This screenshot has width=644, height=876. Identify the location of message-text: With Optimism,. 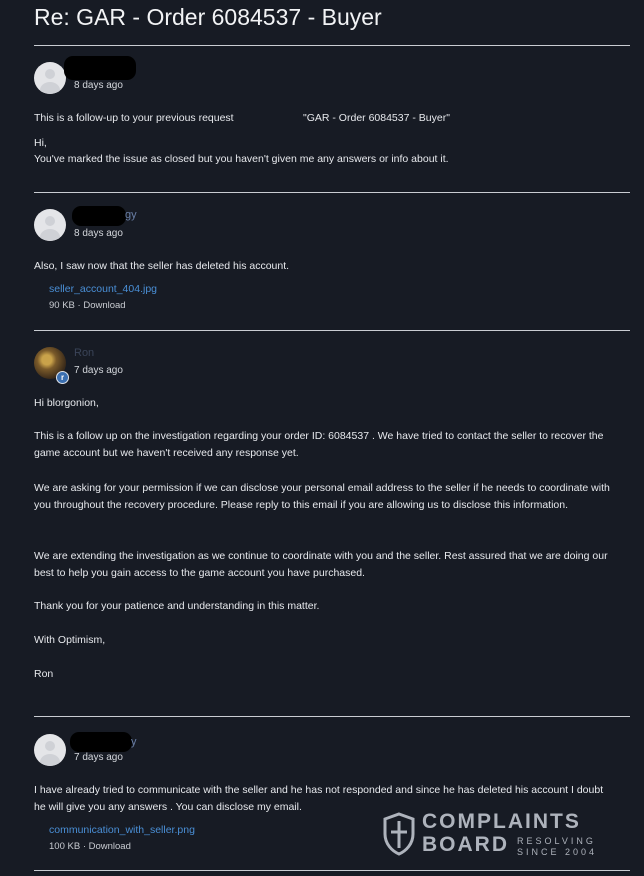
(70, 640).